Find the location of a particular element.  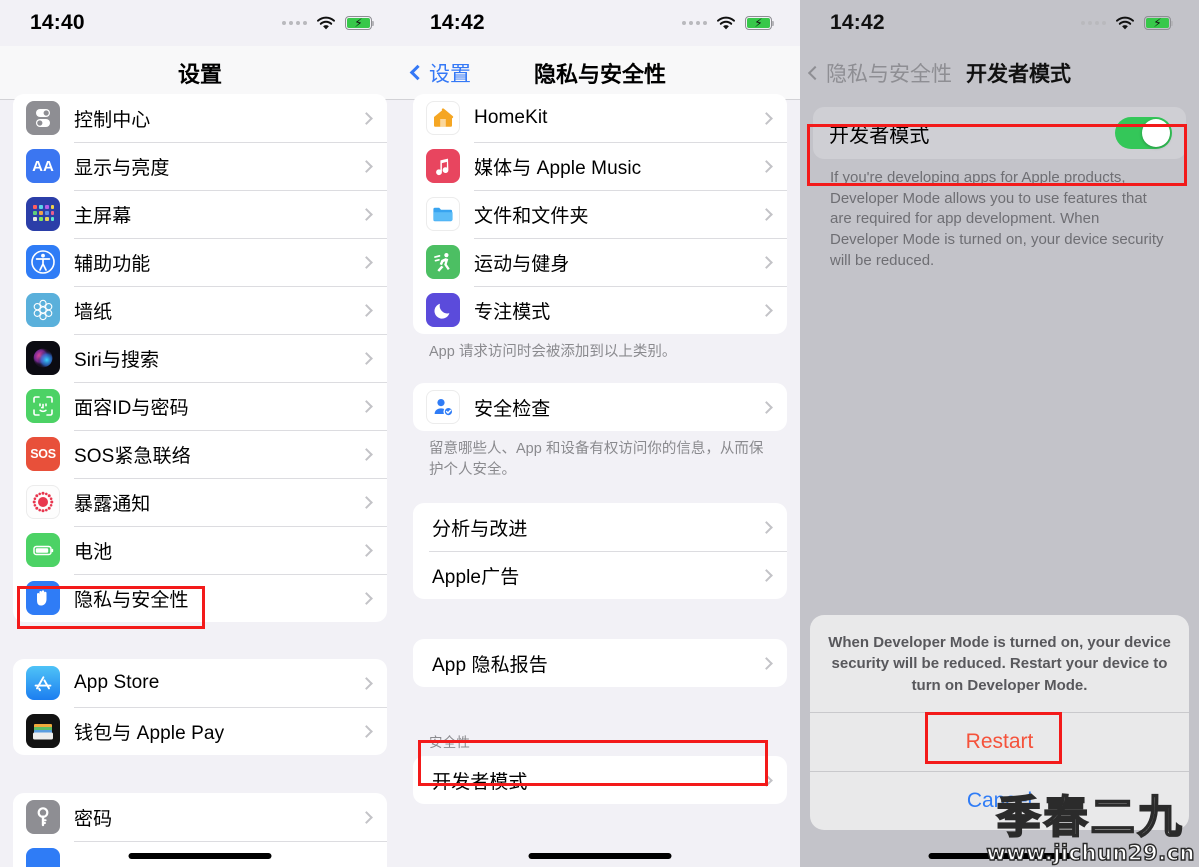

sidebar-item-exposure-notification: 暴露通知 is located at coordinates (200, 502).